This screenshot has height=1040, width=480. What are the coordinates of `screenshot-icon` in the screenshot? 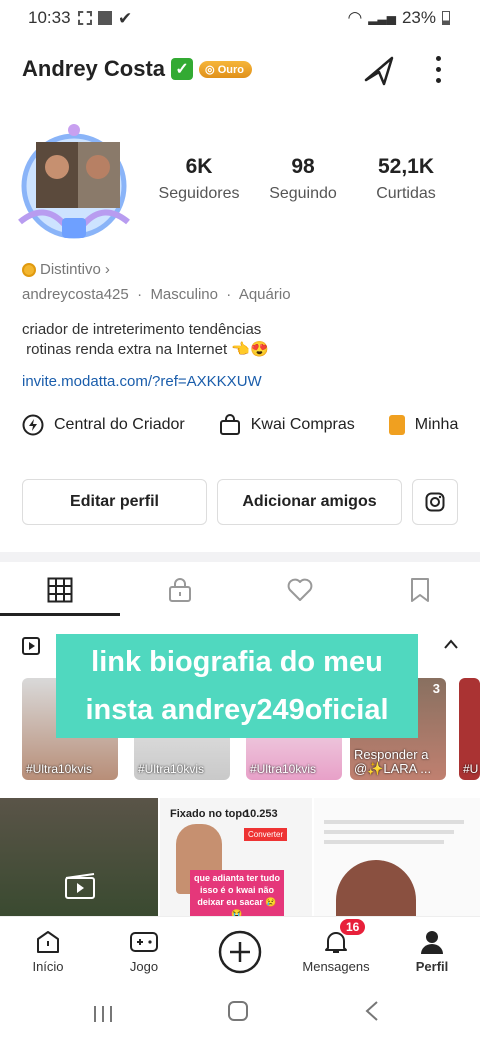 It's located at (85, 18).